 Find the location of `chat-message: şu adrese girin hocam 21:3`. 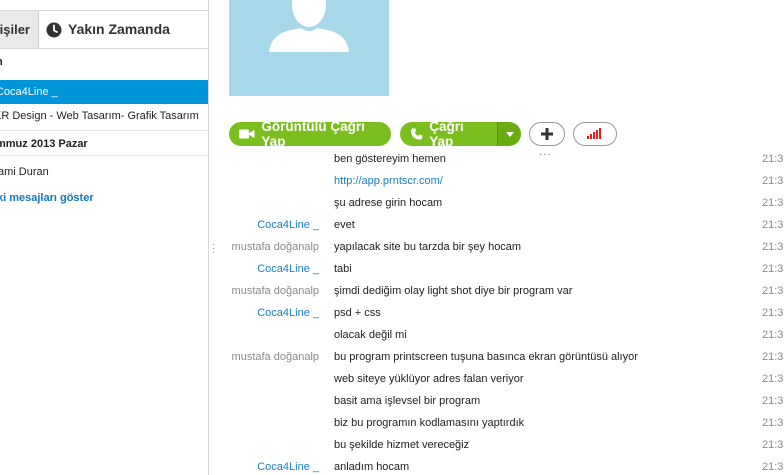

chat-message: şu adrese girin hocam 21:3 is located at coordinates (502, 203).